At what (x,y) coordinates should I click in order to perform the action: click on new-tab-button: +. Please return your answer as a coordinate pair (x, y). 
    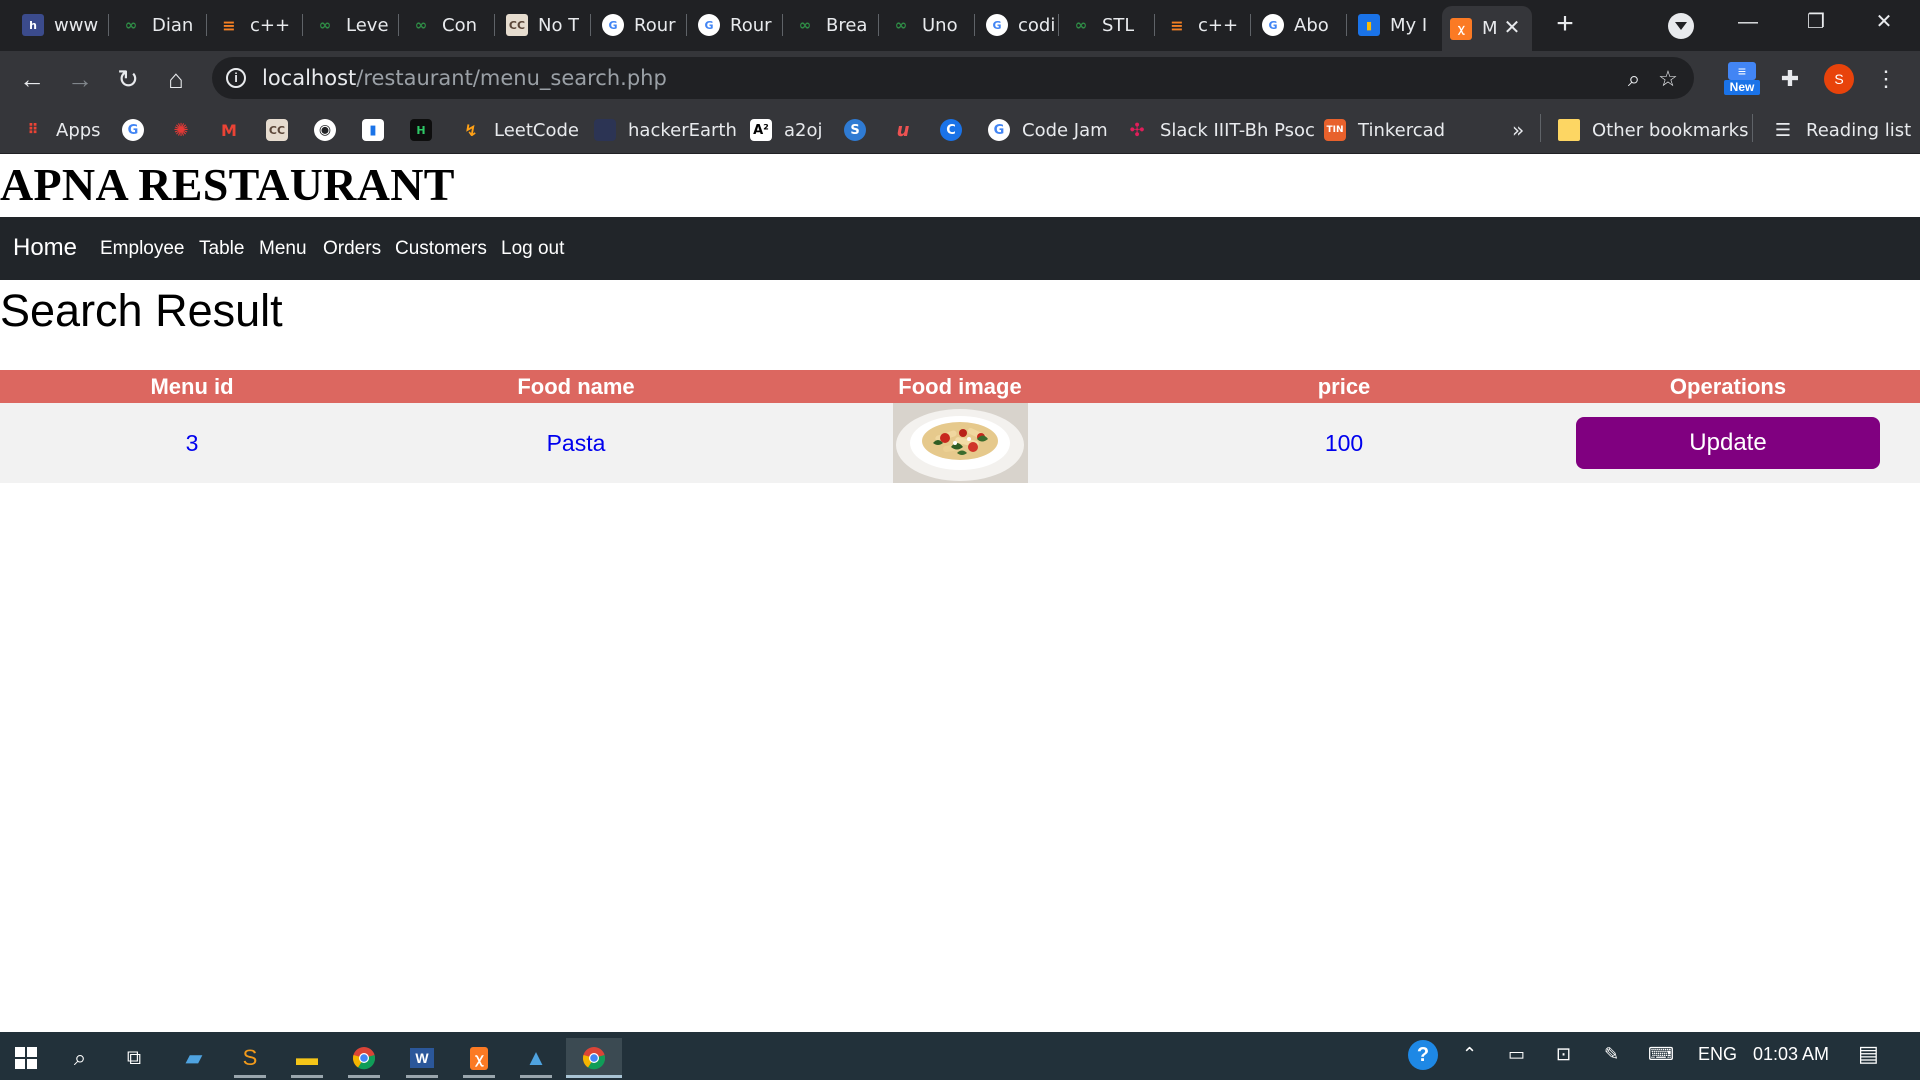
    Looking at the image, I should click on (1565, 25).